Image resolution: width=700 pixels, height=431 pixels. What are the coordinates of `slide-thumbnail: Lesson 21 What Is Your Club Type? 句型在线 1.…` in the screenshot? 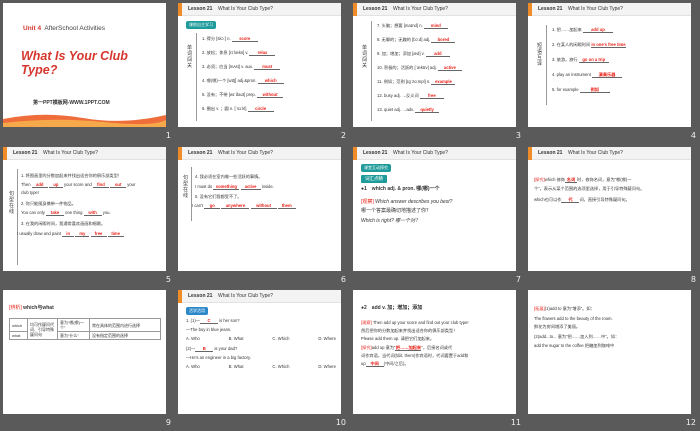 It's located at (84, 209).